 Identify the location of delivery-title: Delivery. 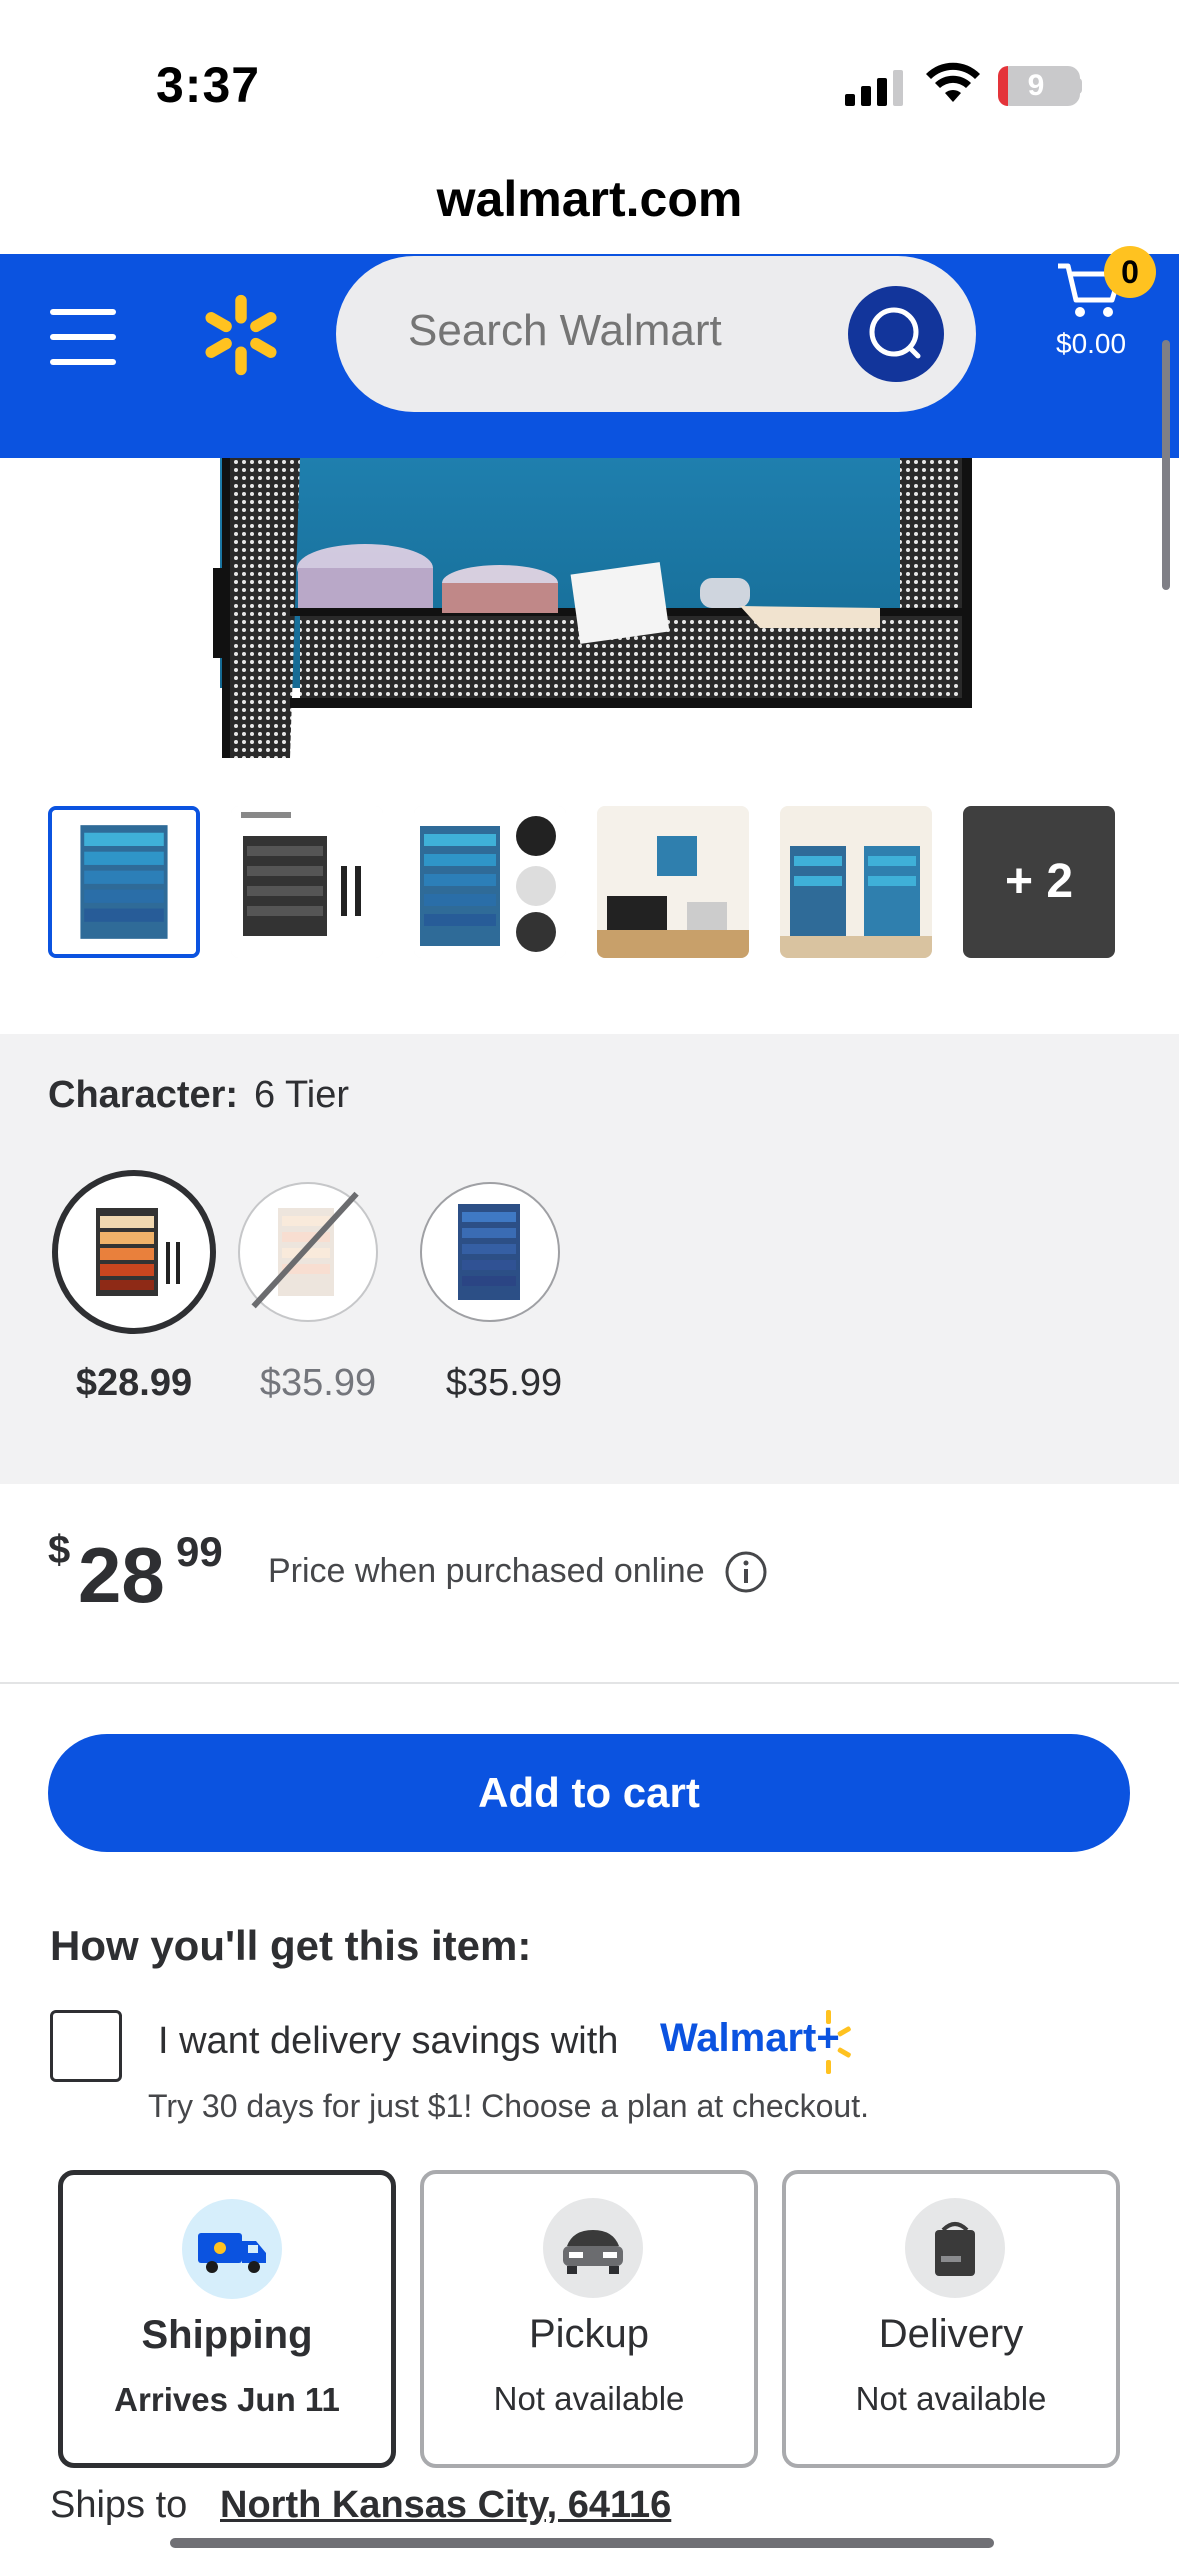
(951, 2334).